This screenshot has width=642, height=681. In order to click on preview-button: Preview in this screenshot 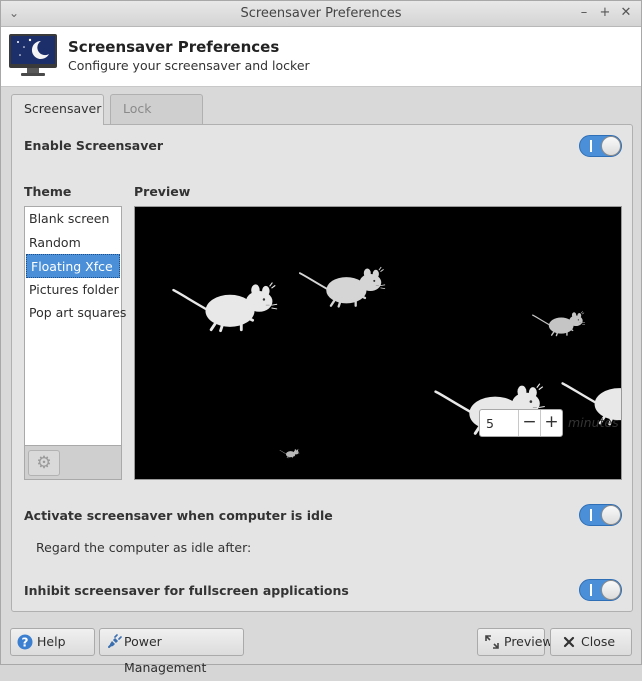, I will do `click(515, 642)`.